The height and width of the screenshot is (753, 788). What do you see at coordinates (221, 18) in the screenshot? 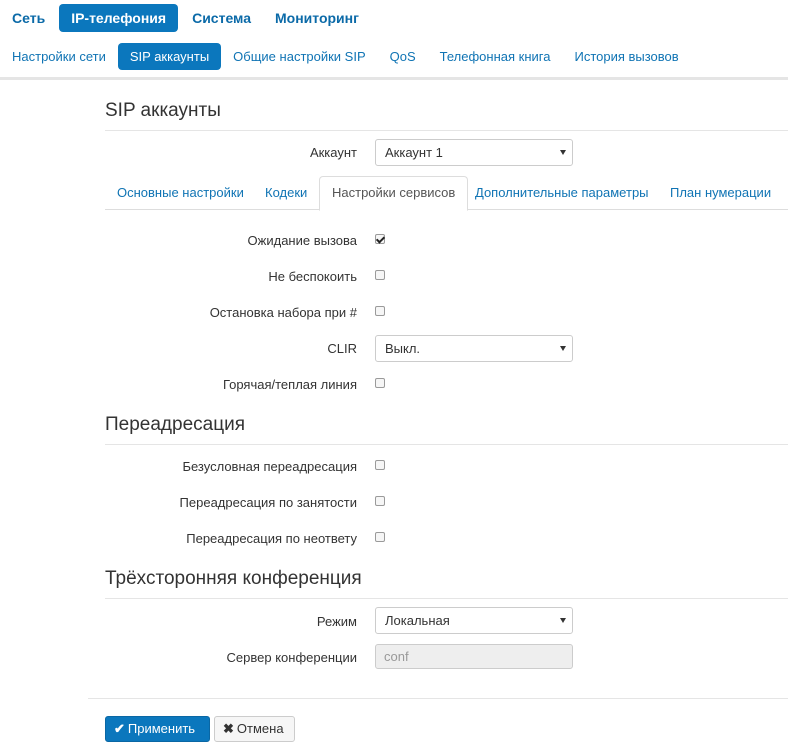
I see `topnav-system: Система` at bounding box center [221, 18].